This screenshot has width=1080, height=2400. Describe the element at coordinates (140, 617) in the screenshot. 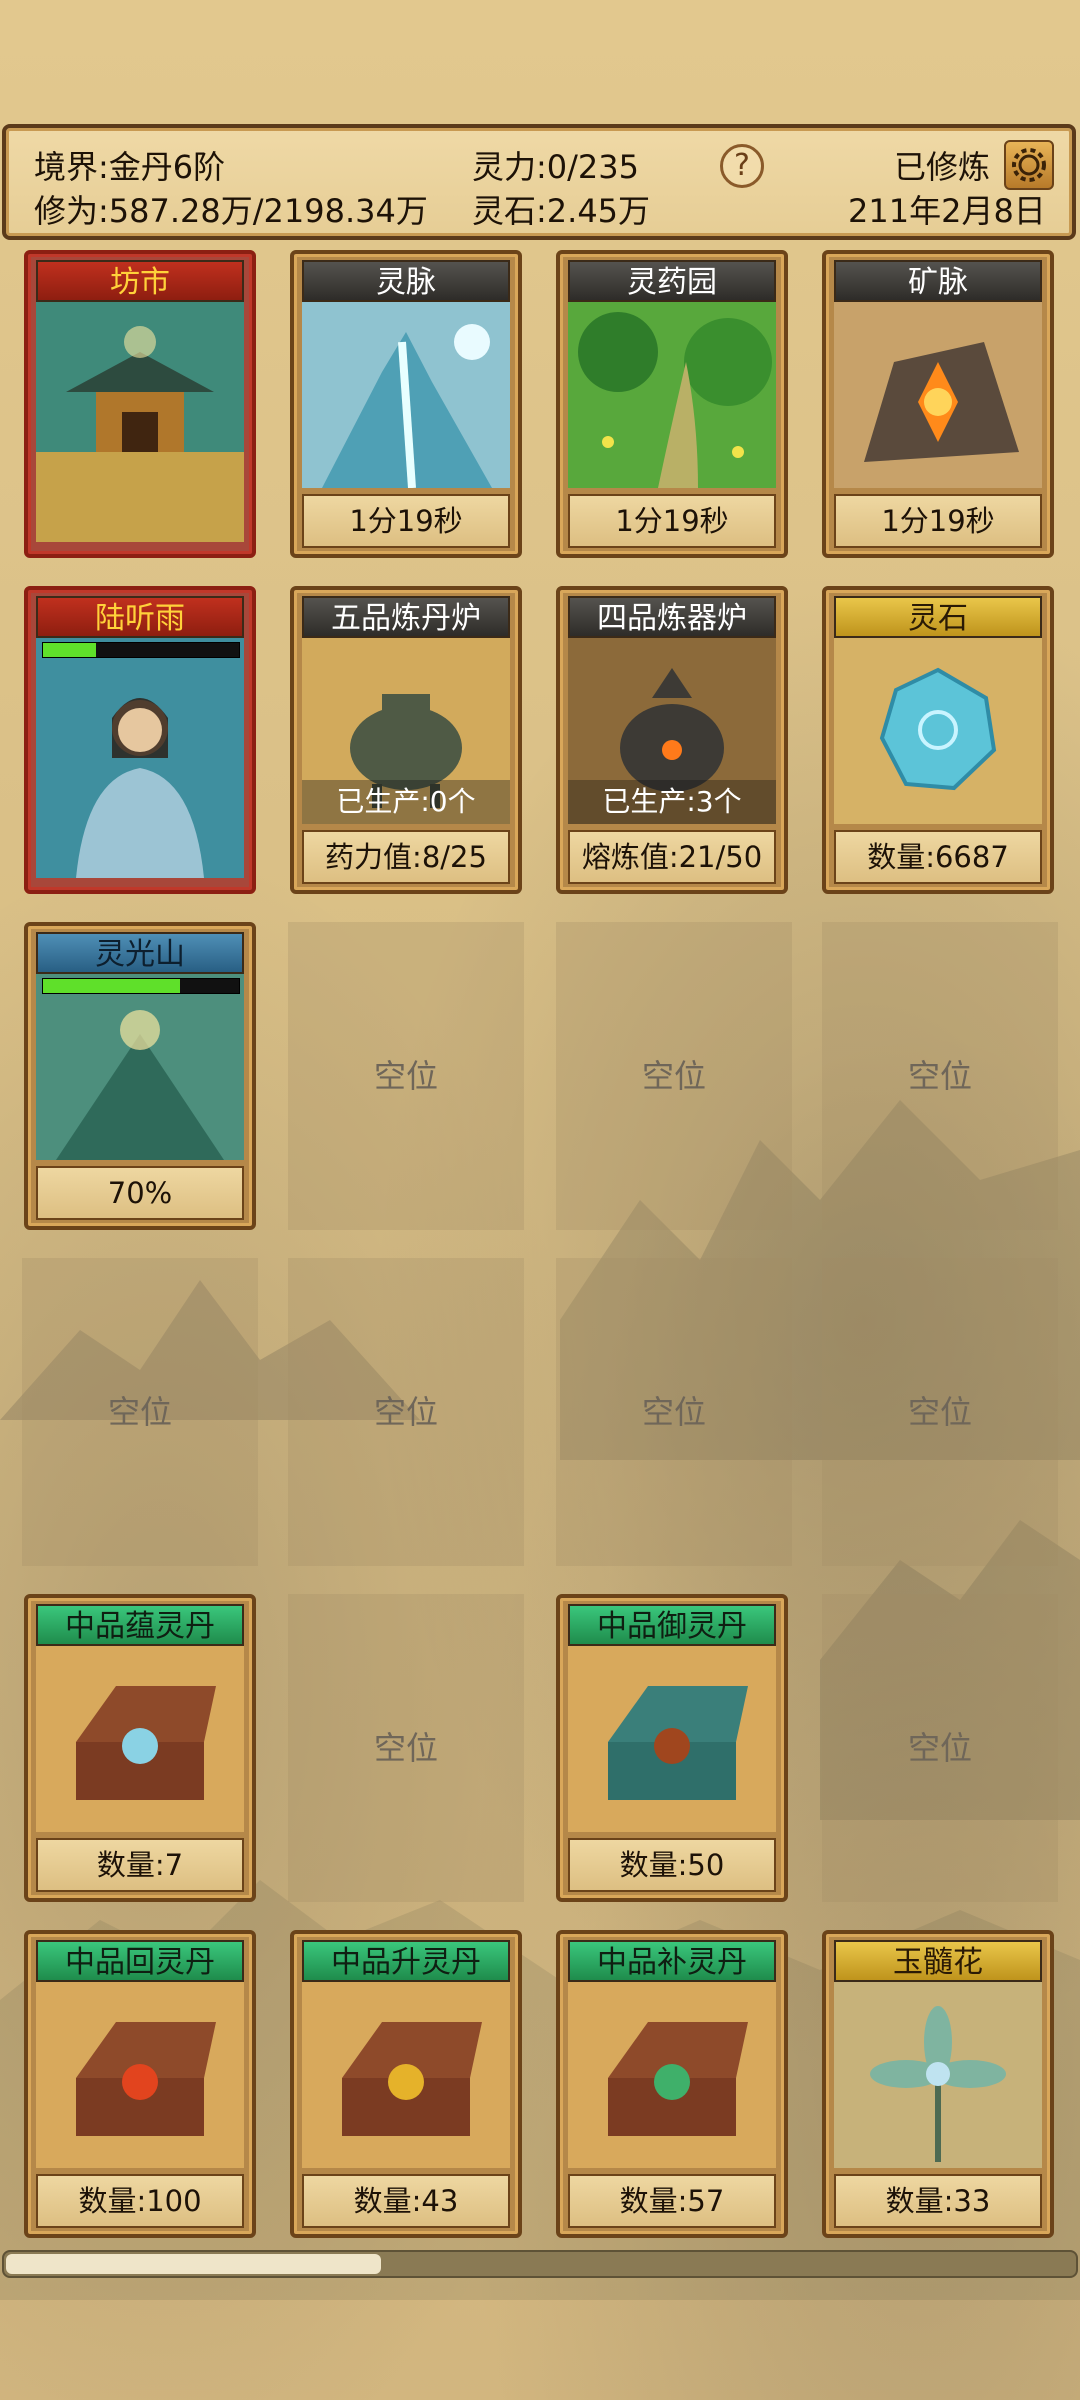

I see `card-title: 陆听雨` at that location.